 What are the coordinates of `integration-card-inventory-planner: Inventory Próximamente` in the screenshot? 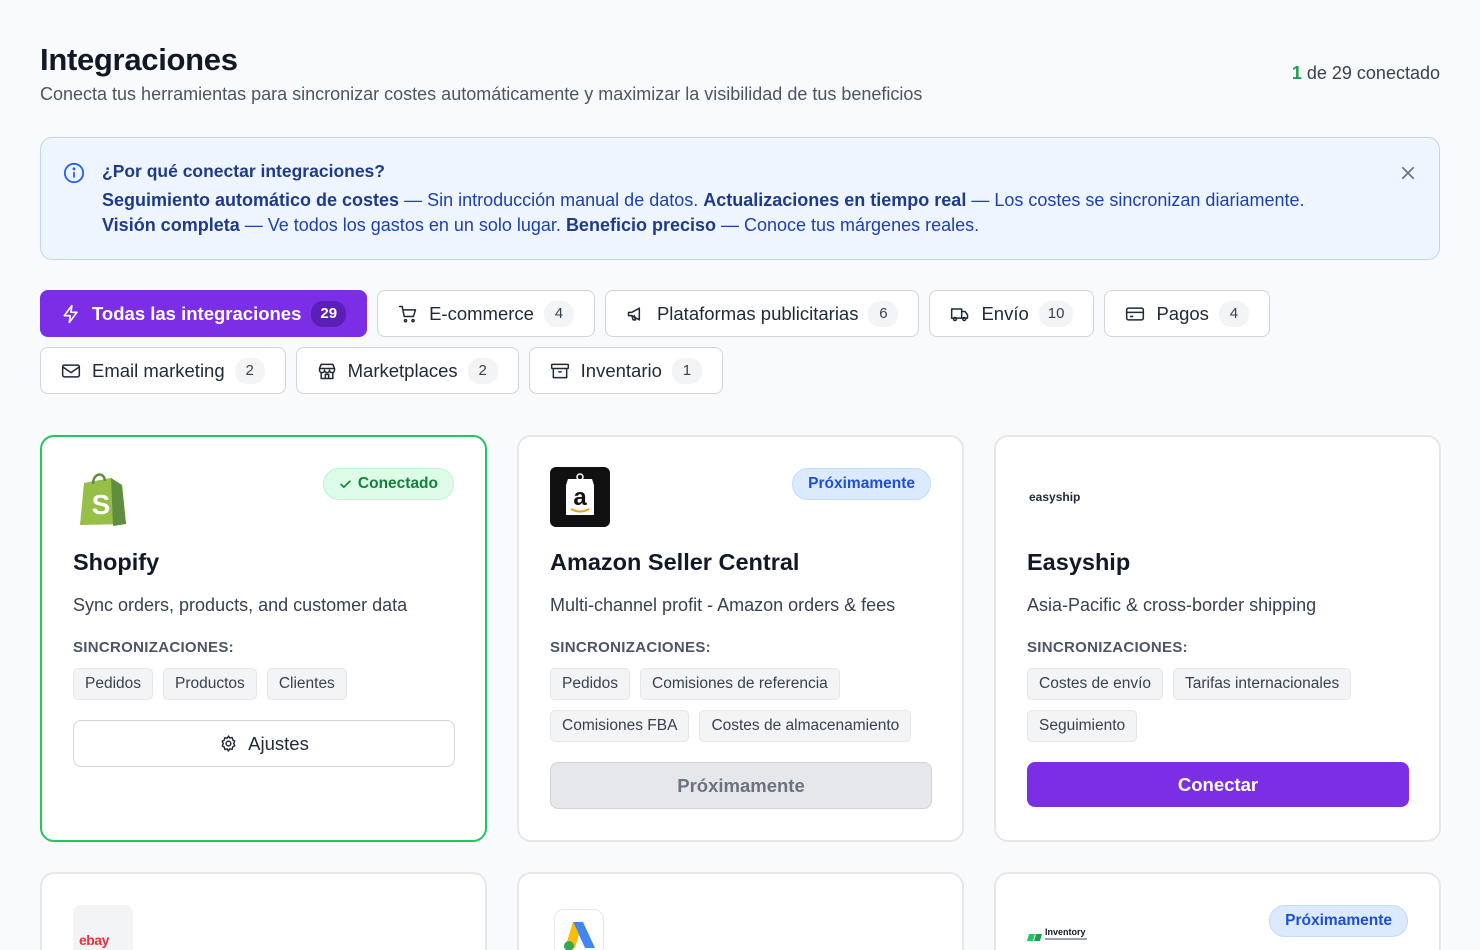 It's located at (1217, 911).